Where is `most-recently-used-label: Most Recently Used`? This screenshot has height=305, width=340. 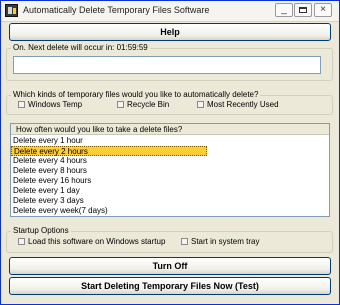
most-recently-used-label: Most Recently Used is located at coordinates (243, 104).